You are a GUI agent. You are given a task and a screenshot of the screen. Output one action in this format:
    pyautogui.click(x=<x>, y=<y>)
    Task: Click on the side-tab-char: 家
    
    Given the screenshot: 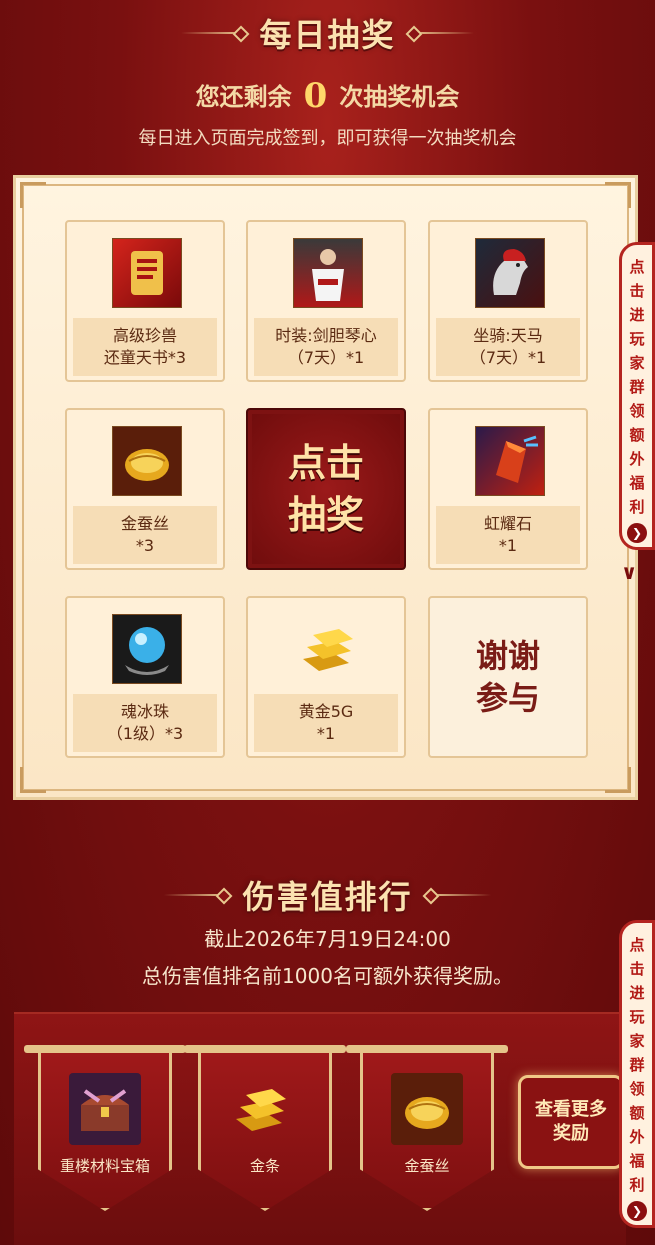 What is the action you would take?
    pyautogui.click(x=637, y=363)
    